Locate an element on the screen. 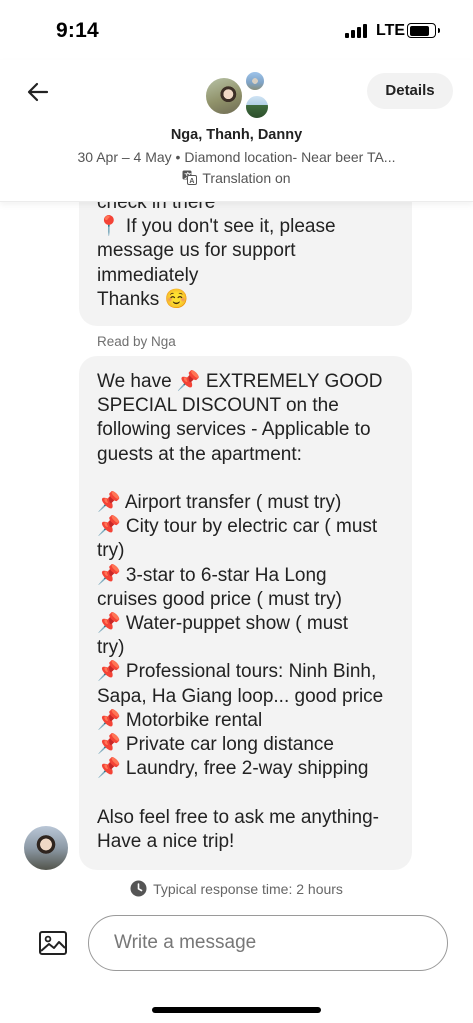 The width and height of the screenshot is (473, 1023). network-label: LTE is located at coordinates (391, 30).